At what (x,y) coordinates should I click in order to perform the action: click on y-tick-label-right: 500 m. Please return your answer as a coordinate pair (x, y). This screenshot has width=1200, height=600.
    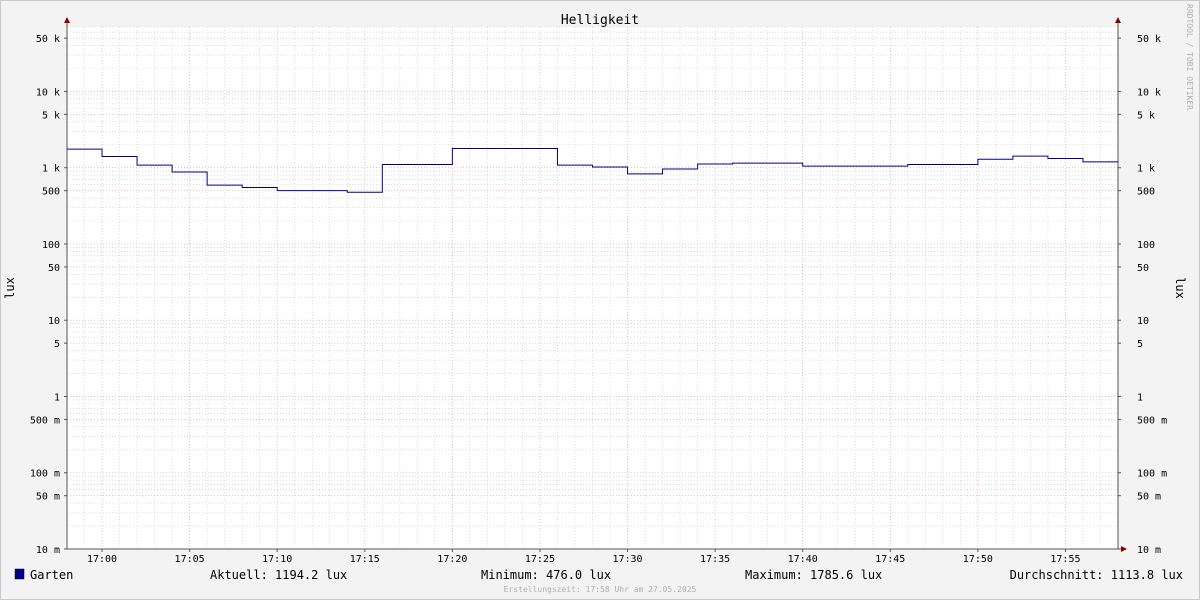
    Looking at the image, I should click on (1152, 420).